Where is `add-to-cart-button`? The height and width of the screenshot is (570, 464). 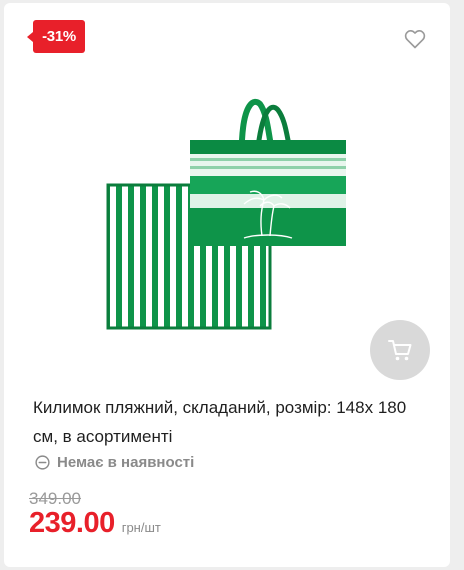
add-to-cart-button is located at coordinates (400, 350).